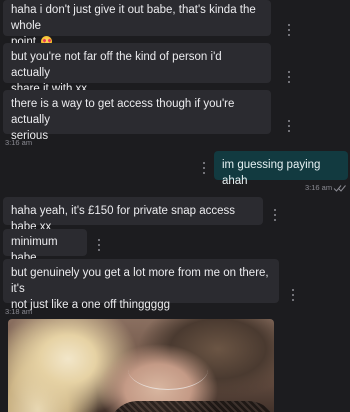 Image resolution: width=350 pixels, height=412 pixels. What do you see at coordinates (19, 311) in the screenshot?
I see `message-timestamp: 3:18 am` at bounding box center [19, 311].